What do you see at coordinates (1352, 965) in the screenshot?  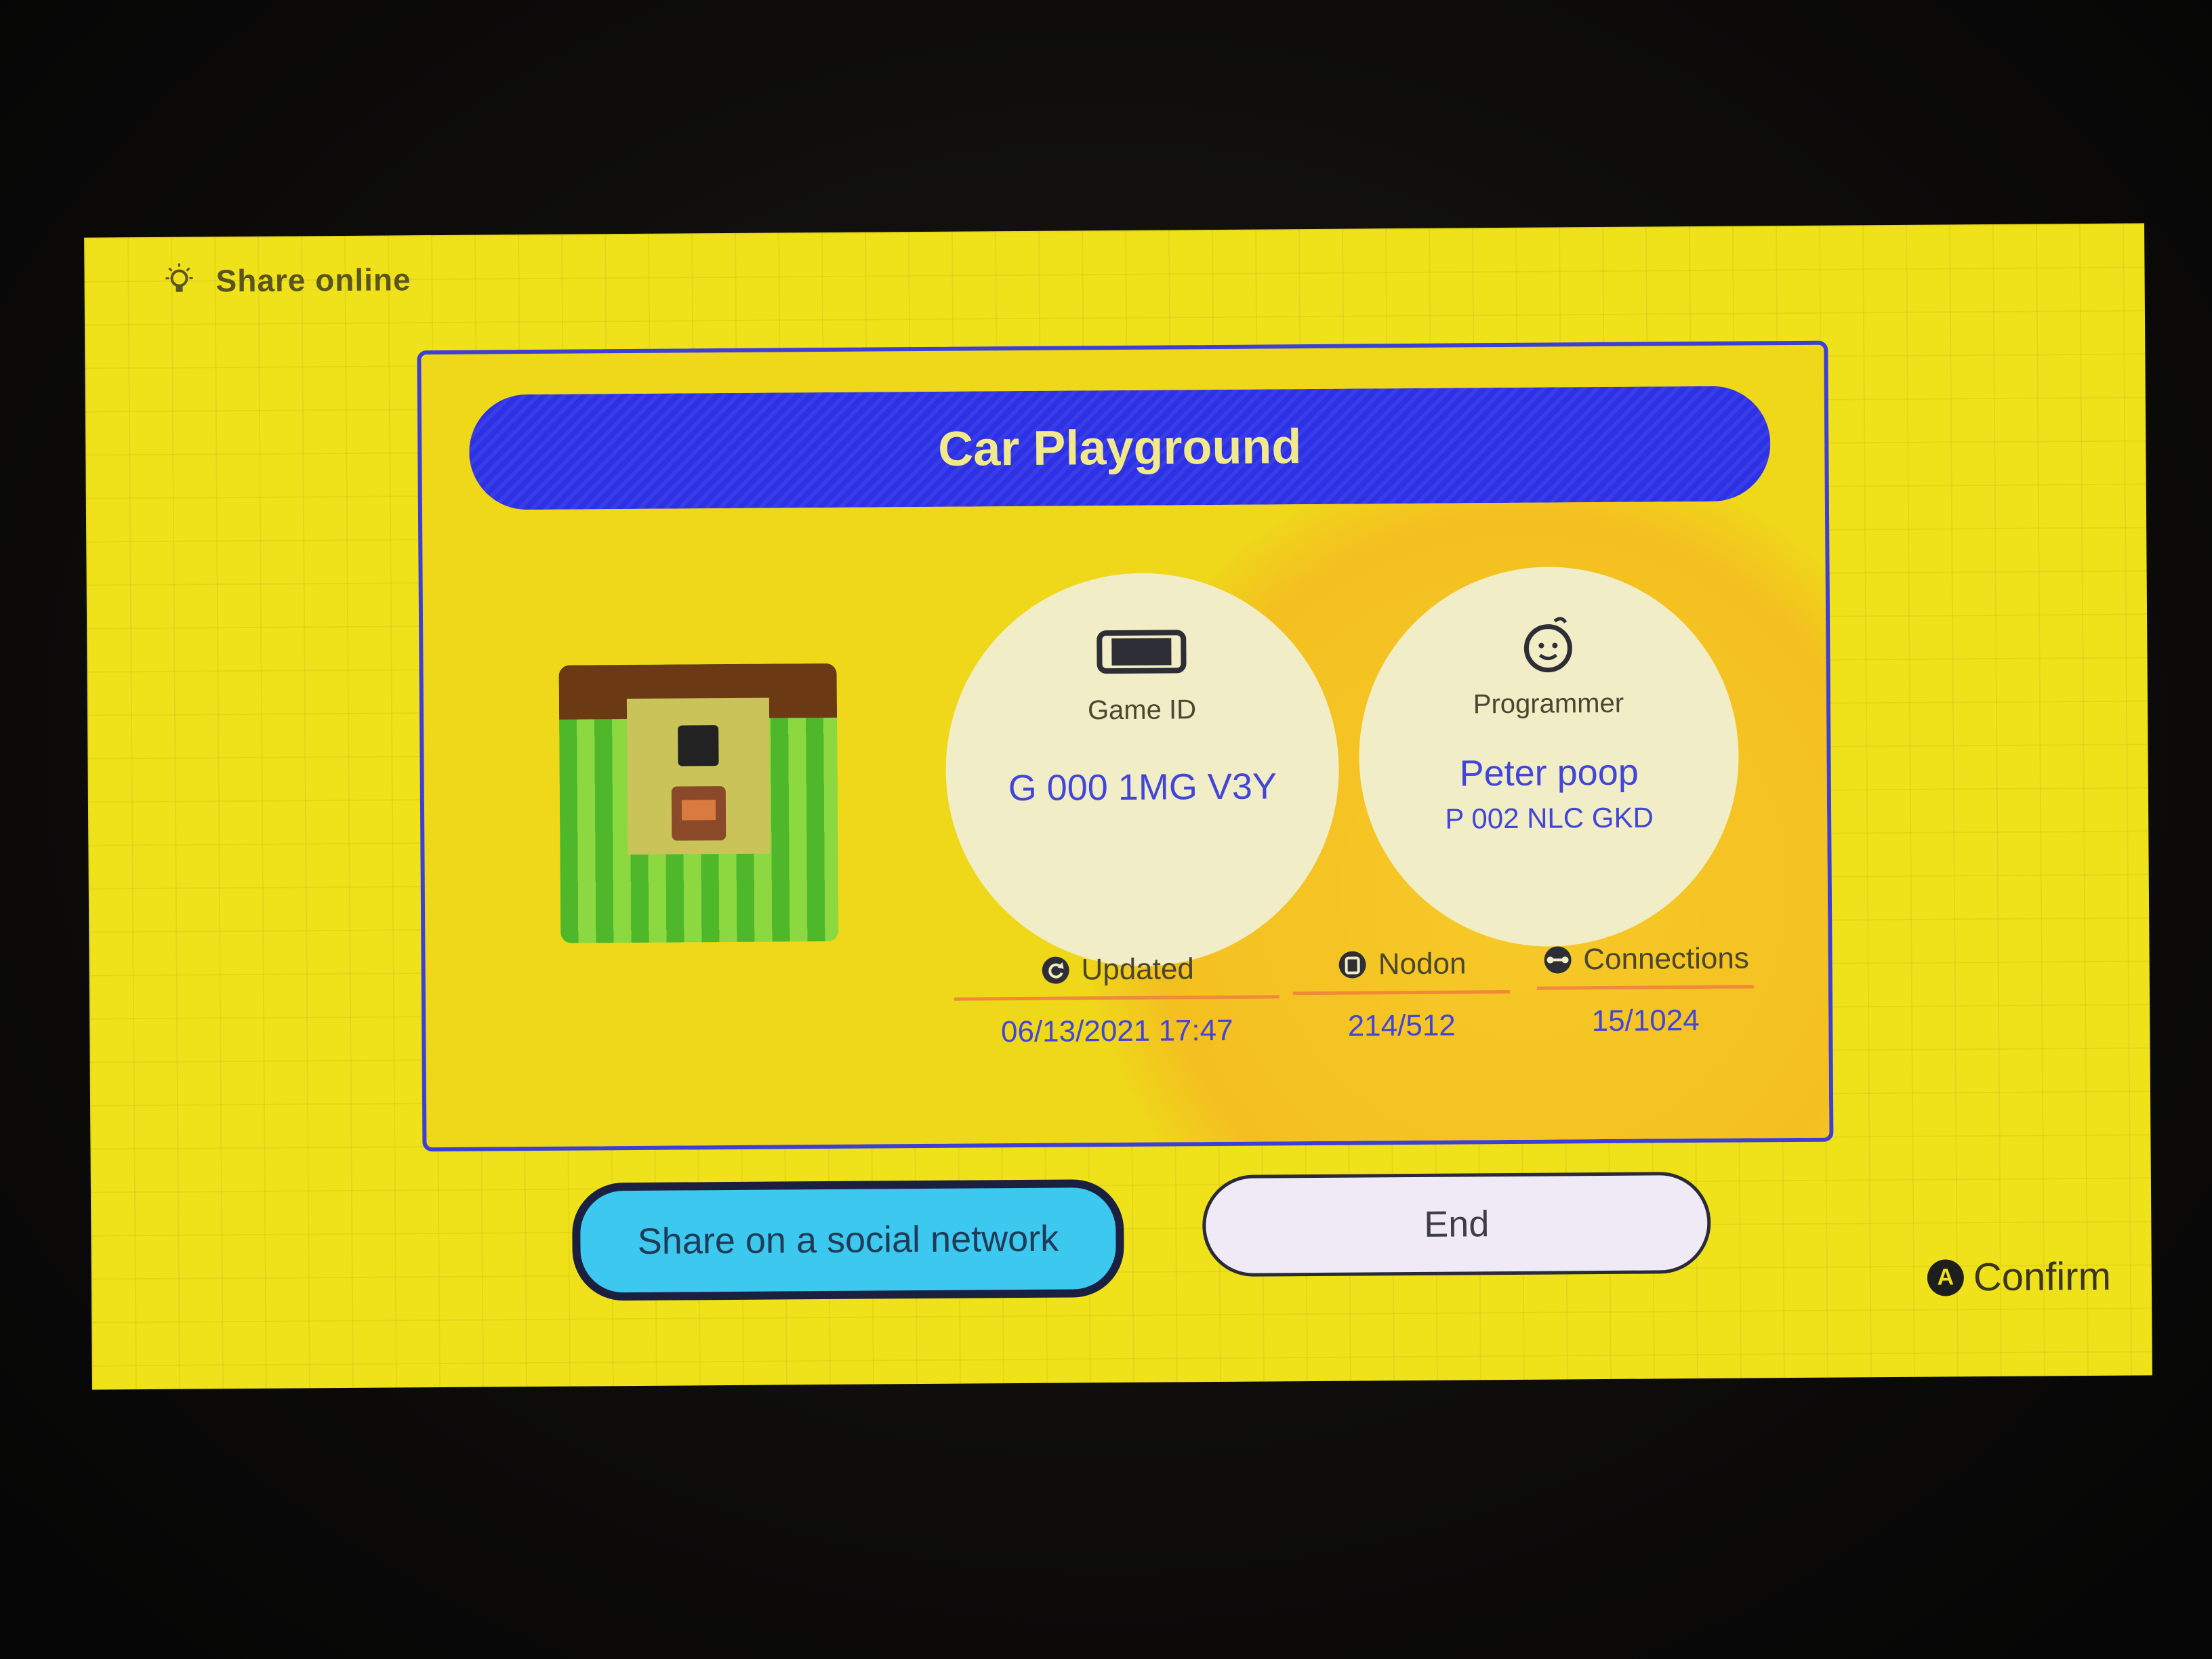 I see `nodon-icon` at bounding box center [1352, 965].